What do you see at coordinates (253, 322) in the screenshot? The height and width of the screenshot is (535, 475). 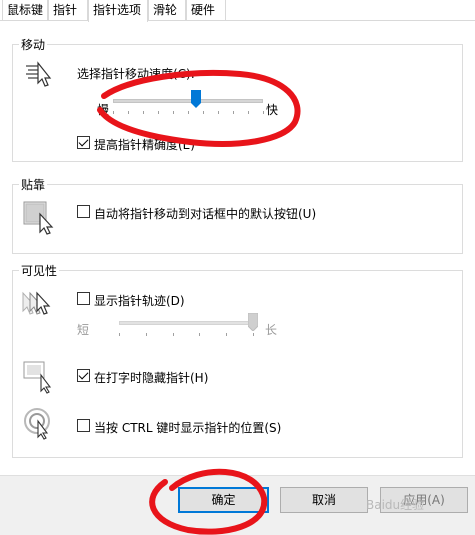 I see `trails-slider-thumb` at bounding box center [253, 322].